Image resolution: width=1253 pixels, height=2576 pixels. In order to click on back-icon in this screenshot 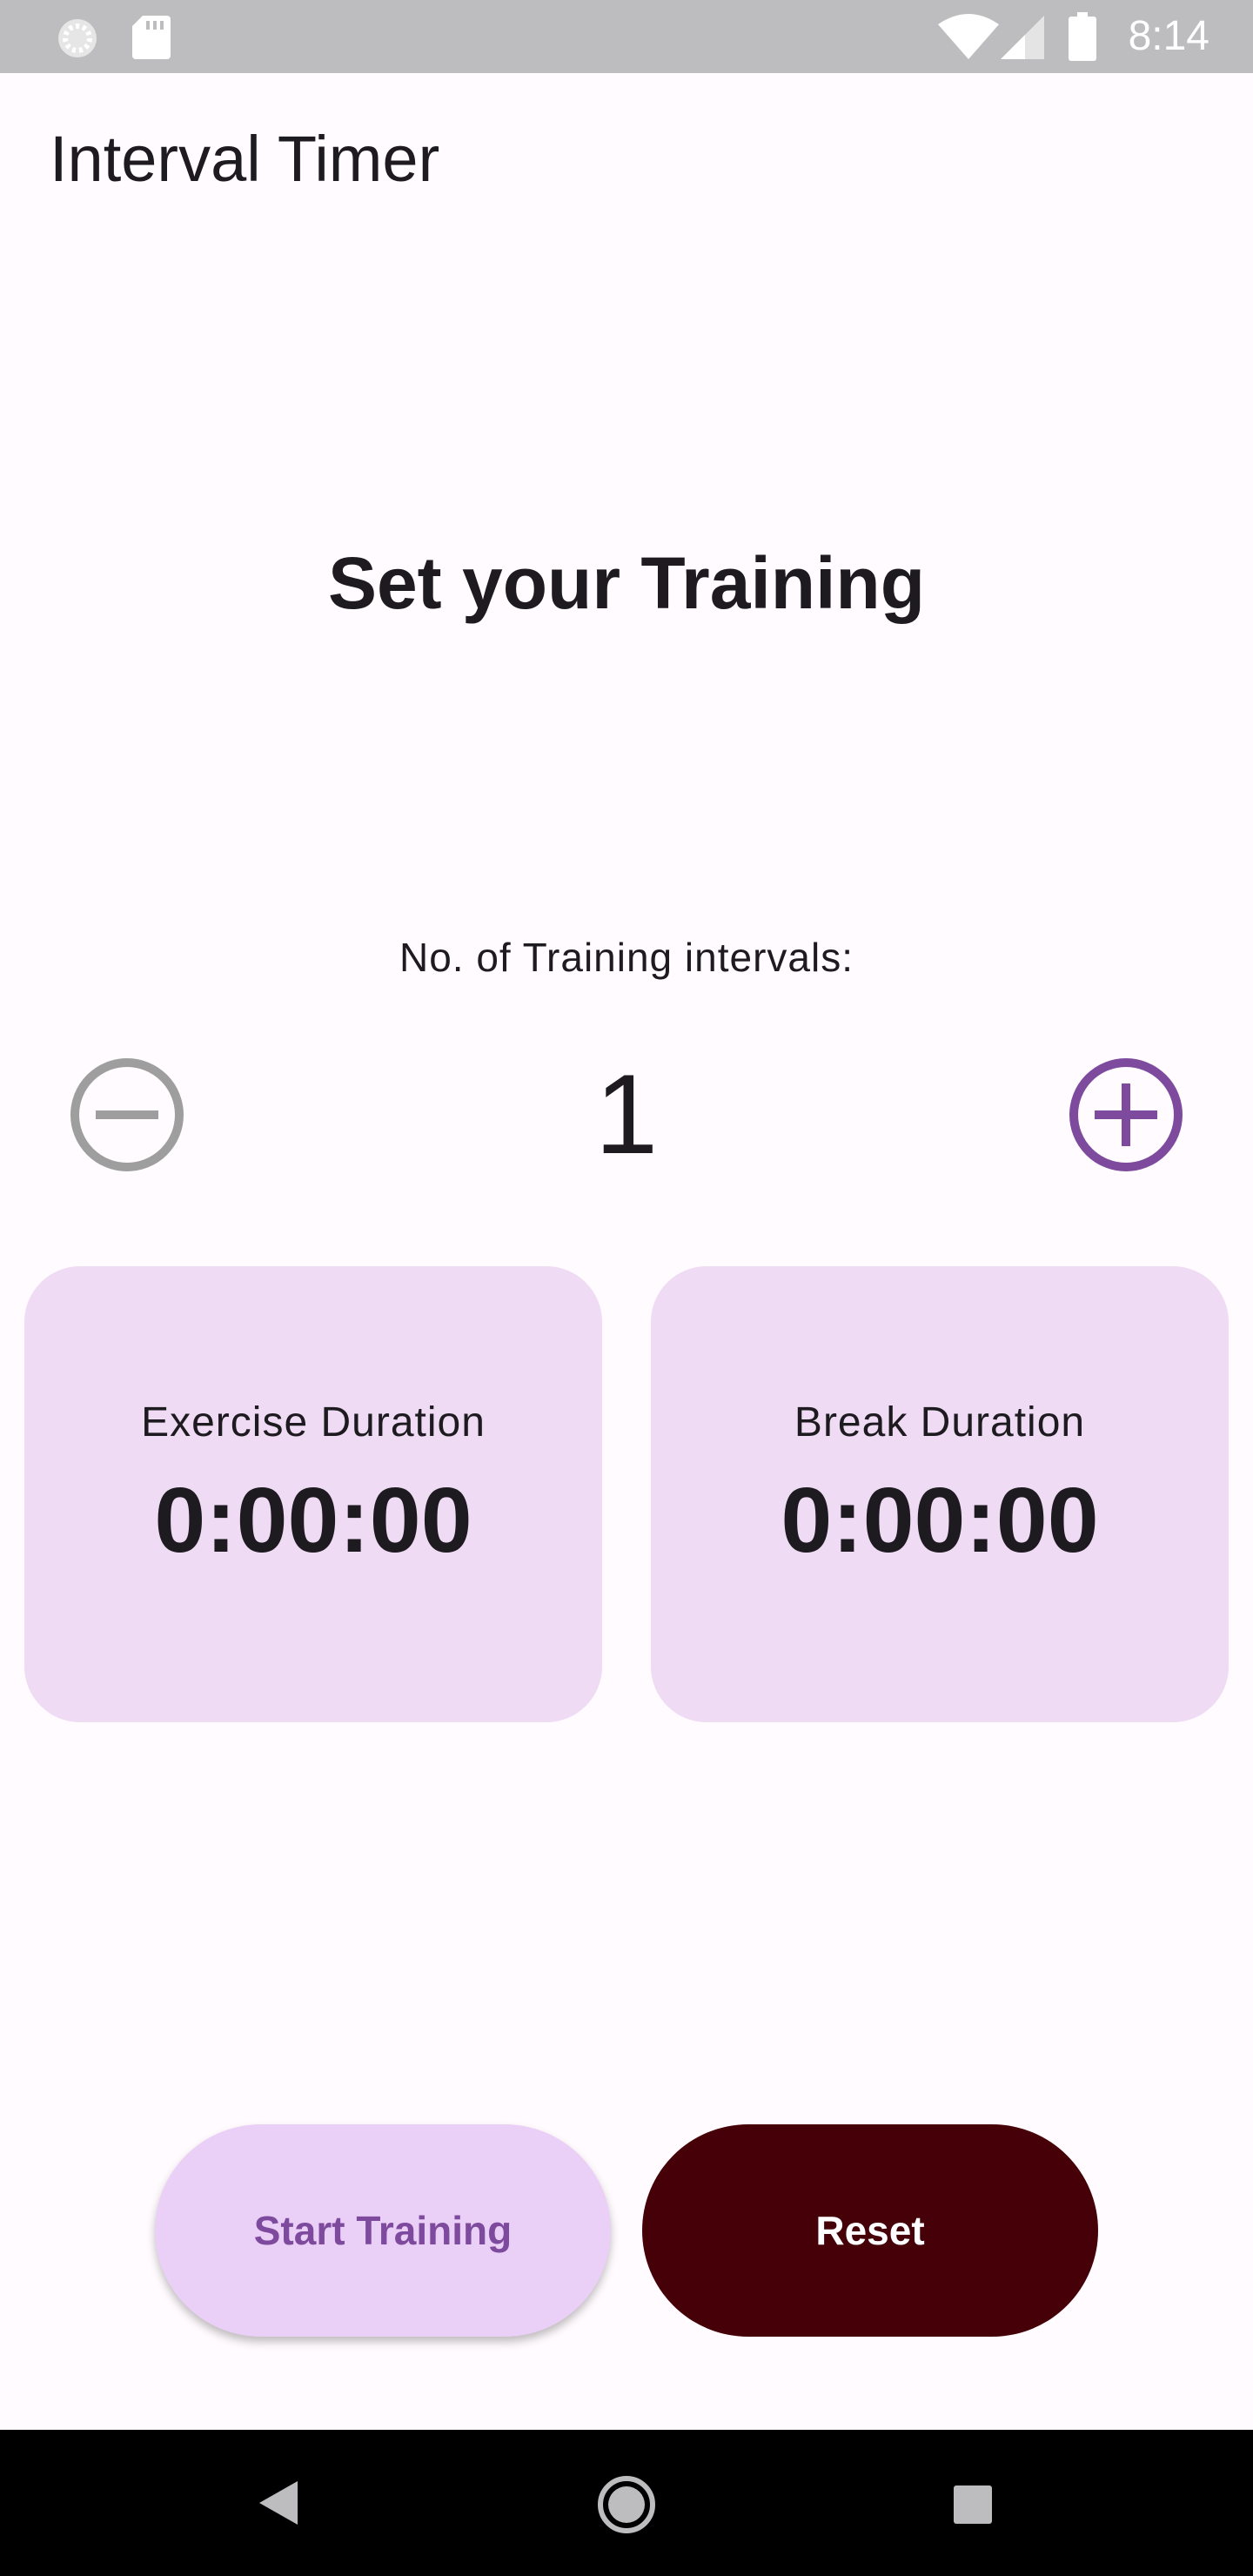, I will do `click(278, 2502)`.